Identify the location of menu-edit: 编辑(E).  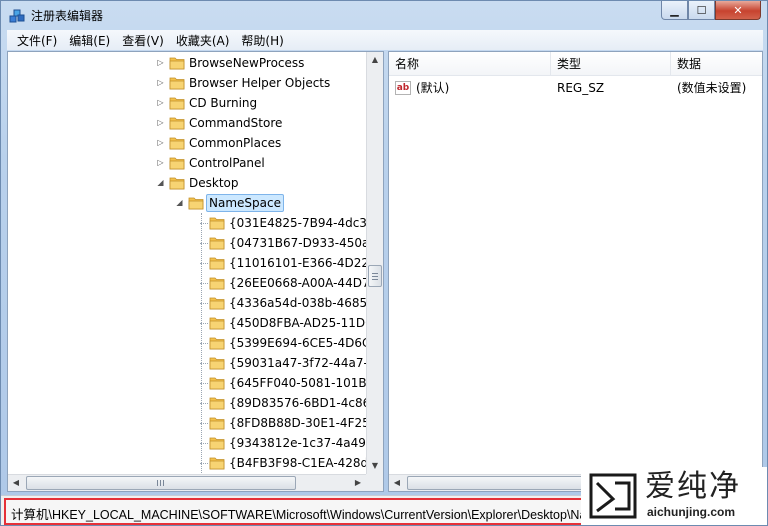
(89, 40).